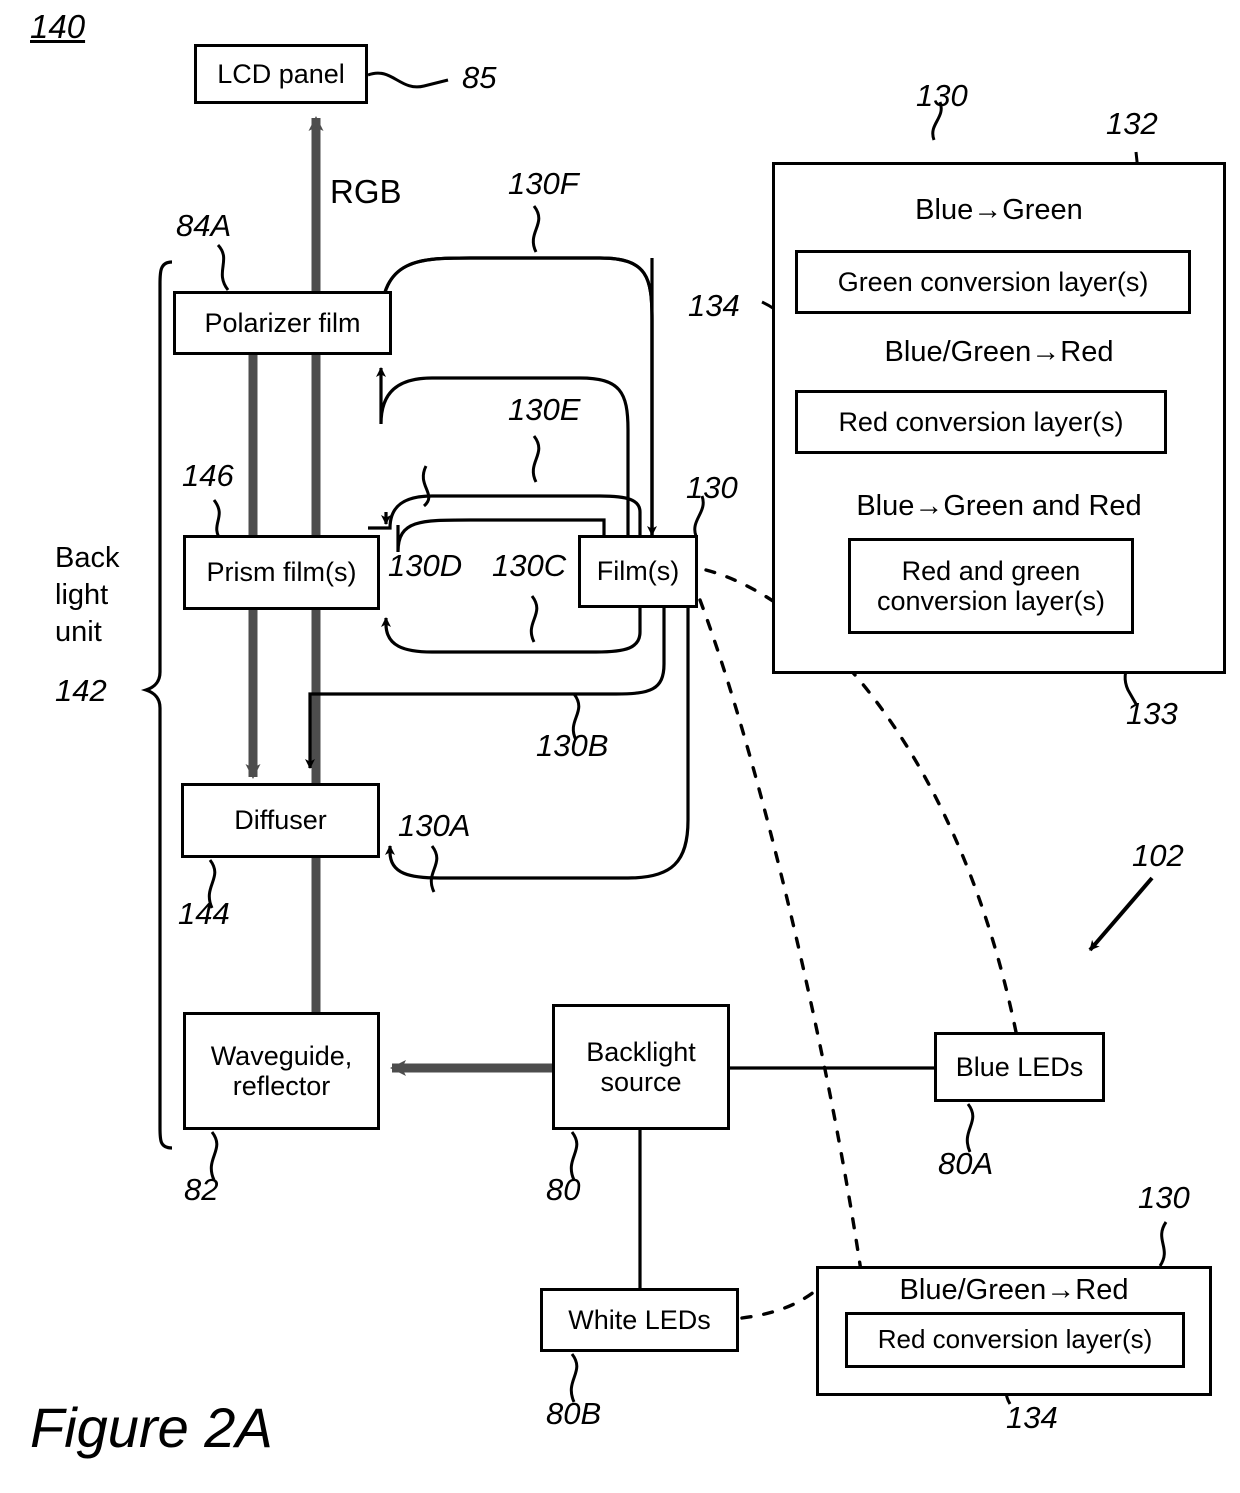  Describe the element at coordinates (543, 183) in the screenshot. I see `ref-130F: 130F` at that location.